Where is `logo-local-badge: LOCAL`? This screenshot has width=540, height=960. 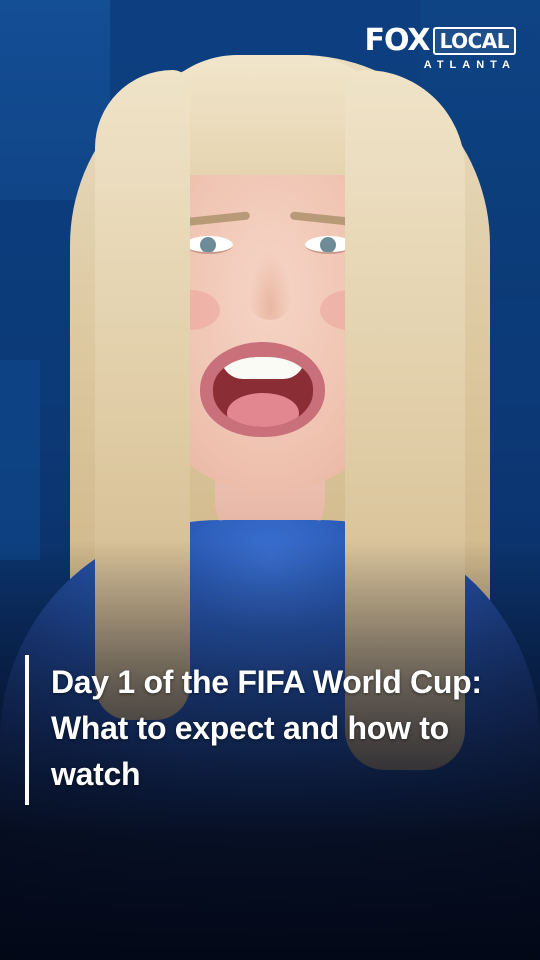 logo-local-badge: LOCAL is located at coordinates (474, 41).